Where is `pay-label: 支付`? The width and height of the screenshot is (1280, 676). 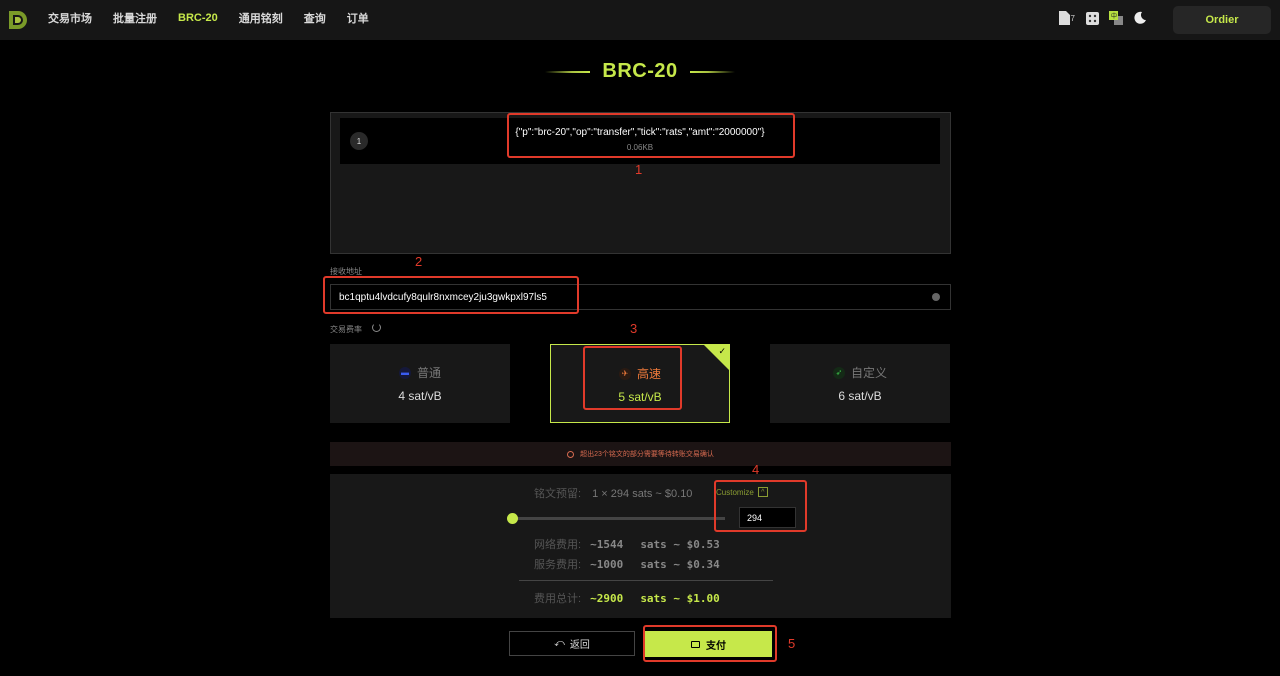 pay-label: 支付 is located at coordinates (716, 646).